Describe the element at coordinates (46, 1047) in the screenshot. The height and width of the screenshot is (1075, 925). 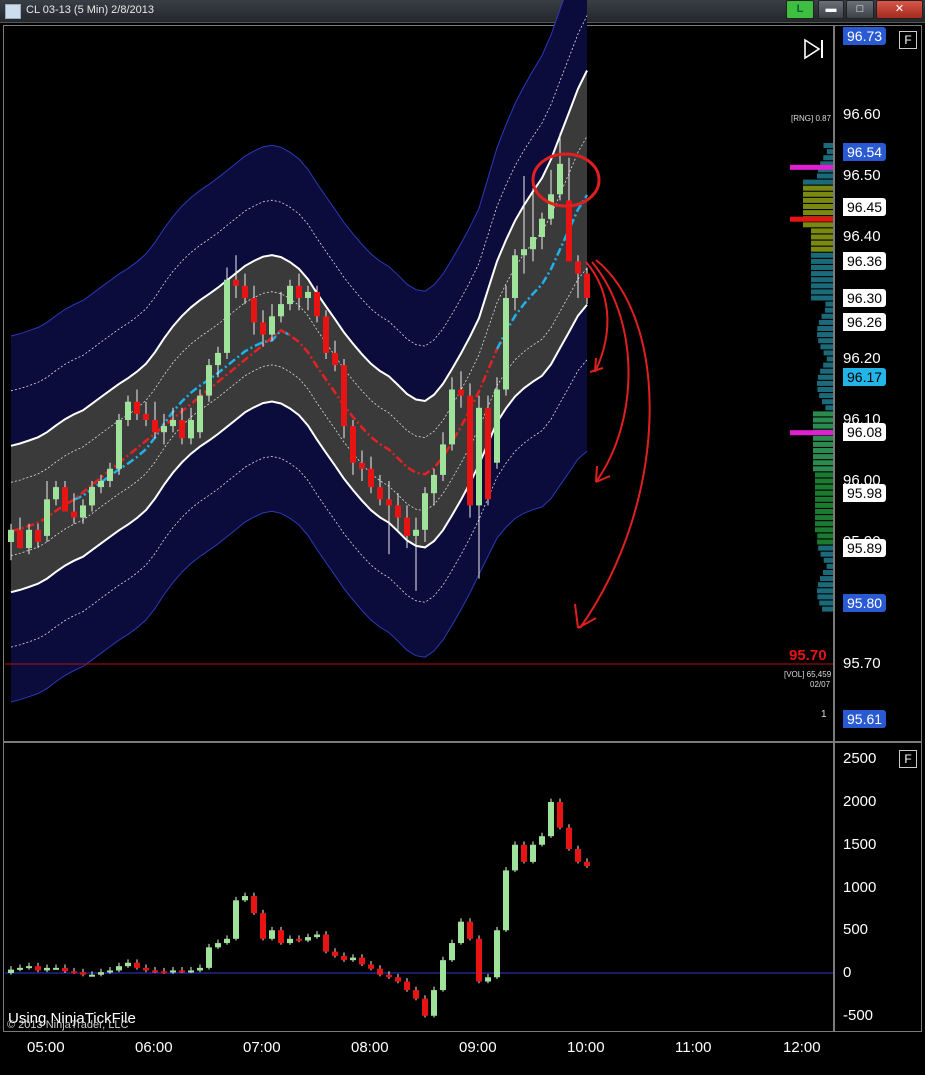
I see `time-axis-tick: 05:00` at that location.